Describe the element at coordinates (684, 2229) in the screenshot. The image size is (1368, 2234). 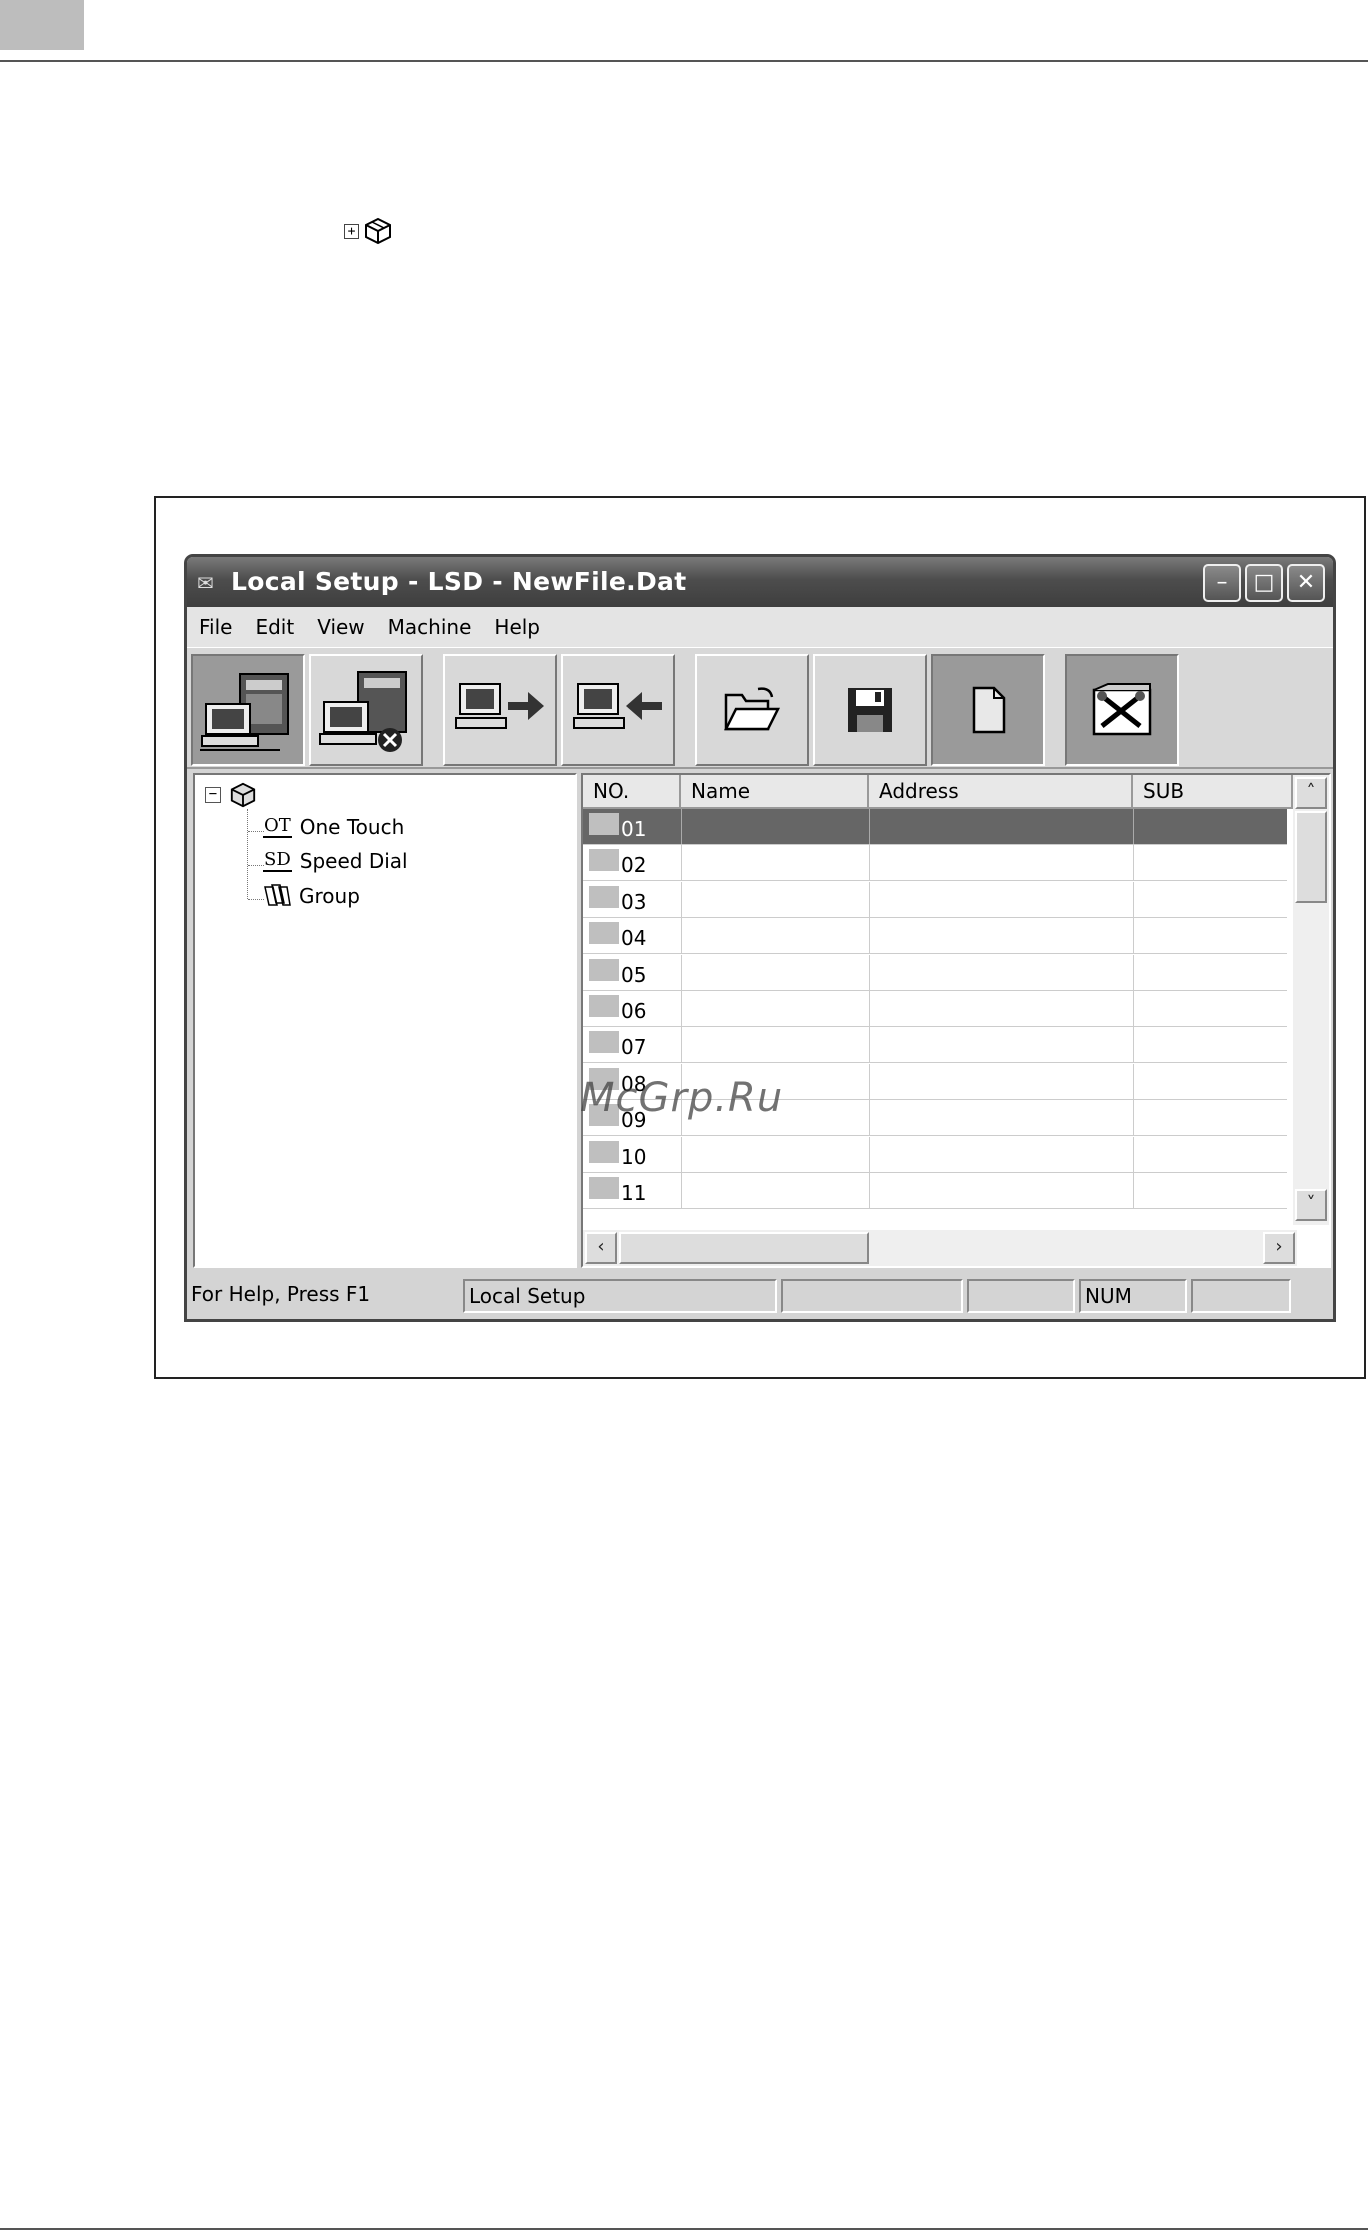
I see `bottom-rule` at that location.